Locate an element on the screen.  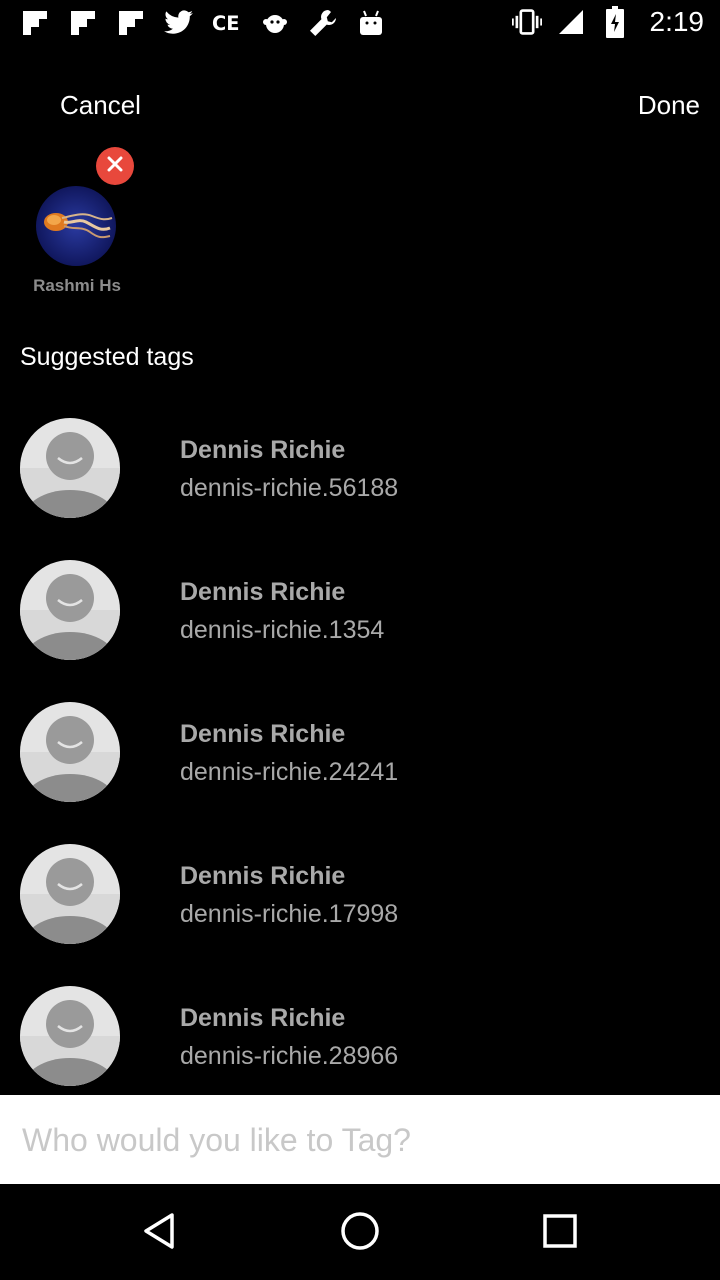
status-bar: CE 2:19 is located at coordinates (360, 24).